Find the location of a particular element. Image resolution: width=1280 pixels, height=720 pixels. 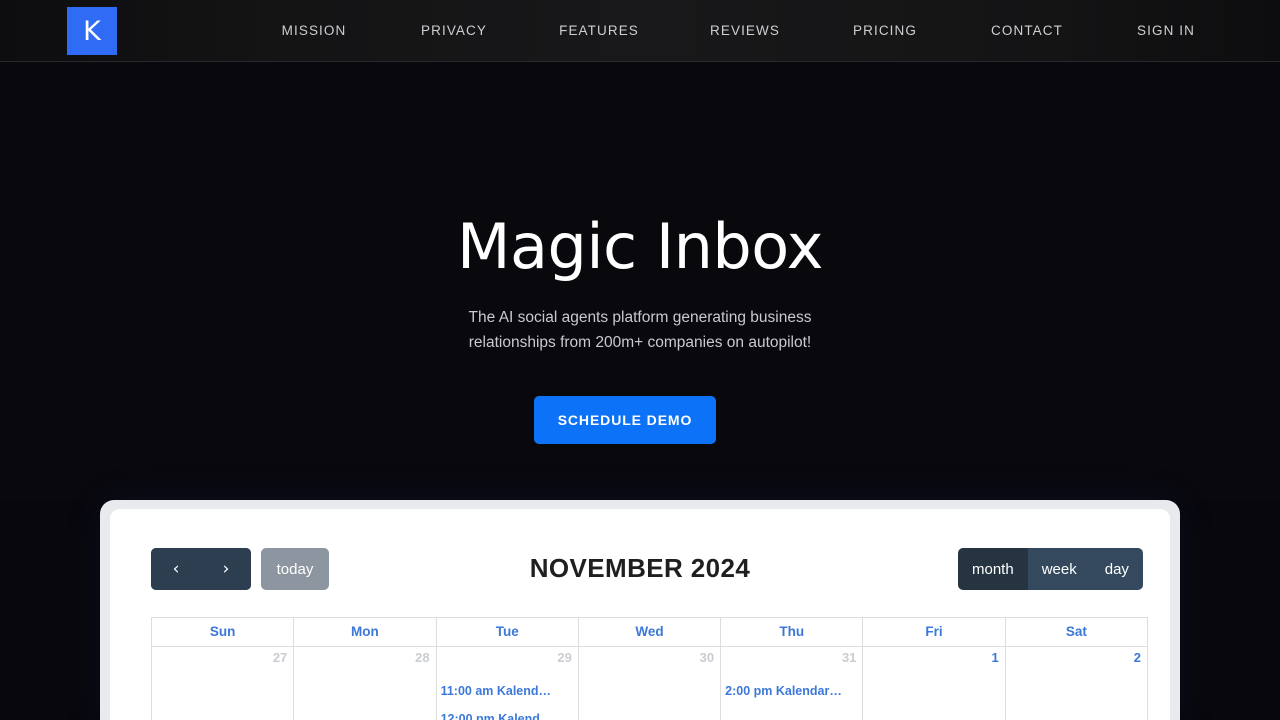

calendar-view-toggle-group: month week day is located at coordinates (1050, 569).